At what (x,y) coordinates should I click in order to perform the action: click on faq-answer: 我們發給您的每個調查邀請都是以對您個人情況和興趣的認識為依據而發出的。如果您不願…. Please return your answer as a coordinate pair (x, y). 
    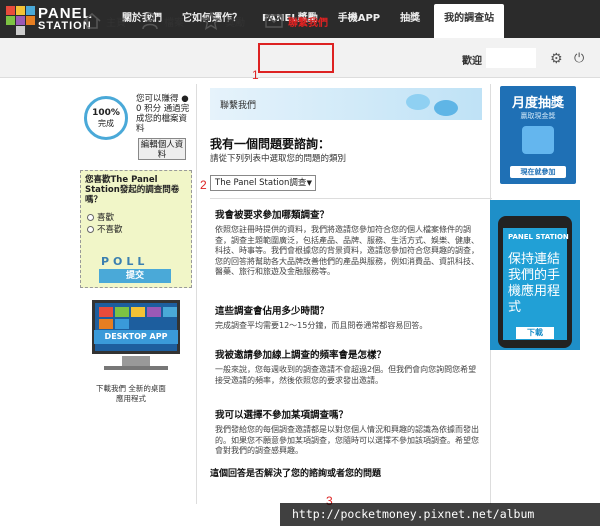
    Looking at the image, I should click on (347, 440).